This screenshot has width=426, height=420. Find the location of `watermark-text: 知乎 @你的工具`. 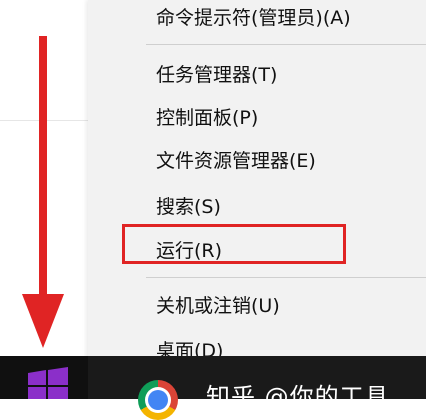

watermark-text: 知乎 @你的工具 is located at coordinates (298, 397).